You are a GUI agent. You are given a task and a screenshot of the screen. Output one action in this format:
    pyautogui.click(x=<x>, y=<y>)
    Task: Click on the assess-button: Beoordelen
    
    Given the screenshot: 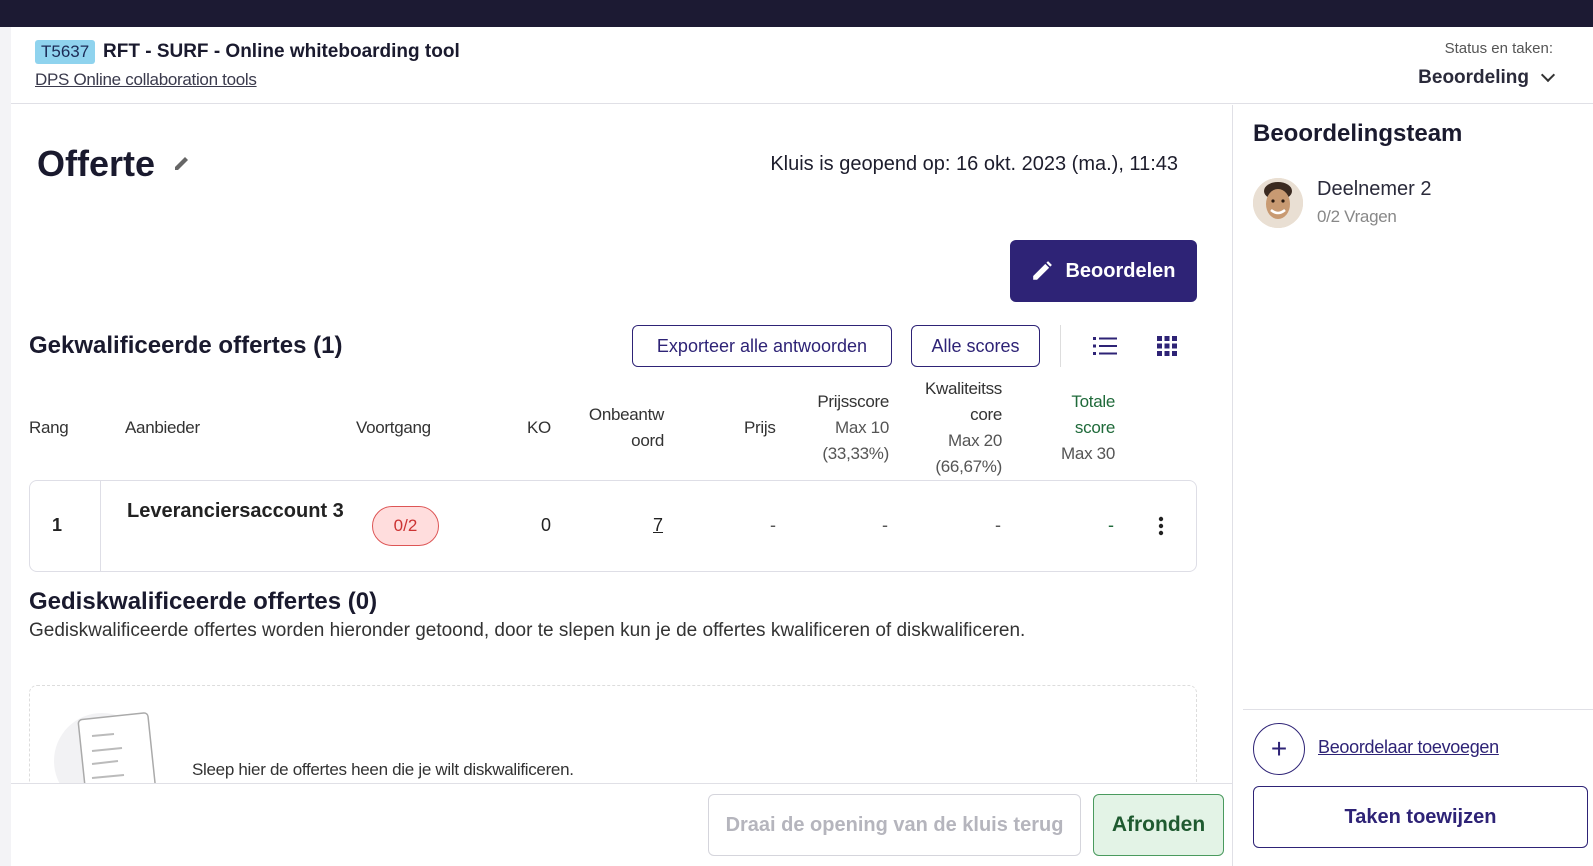 What is the action you would take?
    pyautogui.click(x=1103, y=271)
    